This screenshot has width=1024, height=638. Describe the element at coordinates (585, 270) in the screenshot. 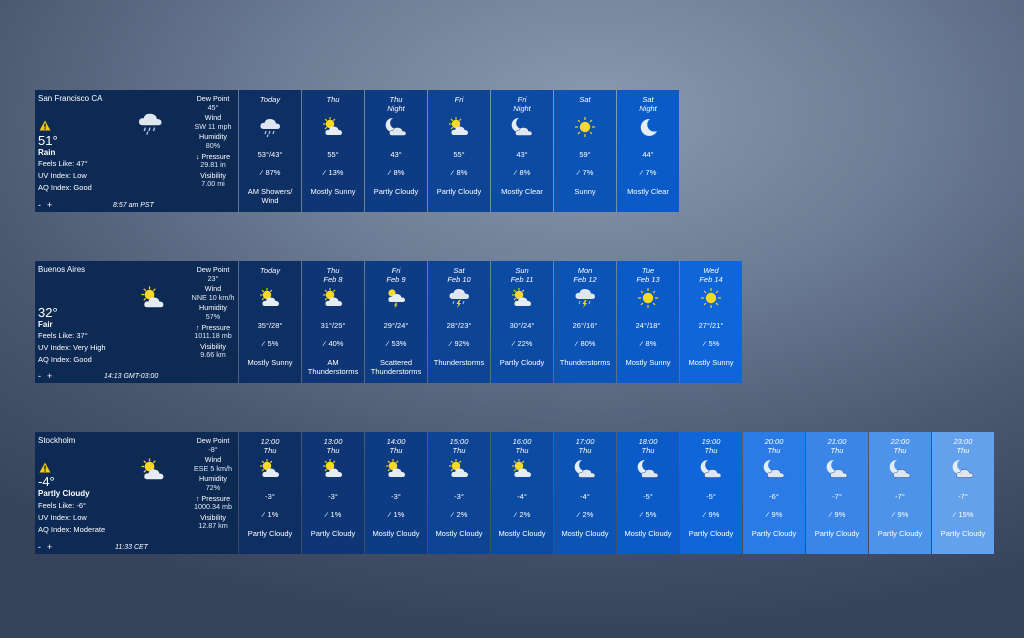

I see `forecast-period: Mon` at that location.